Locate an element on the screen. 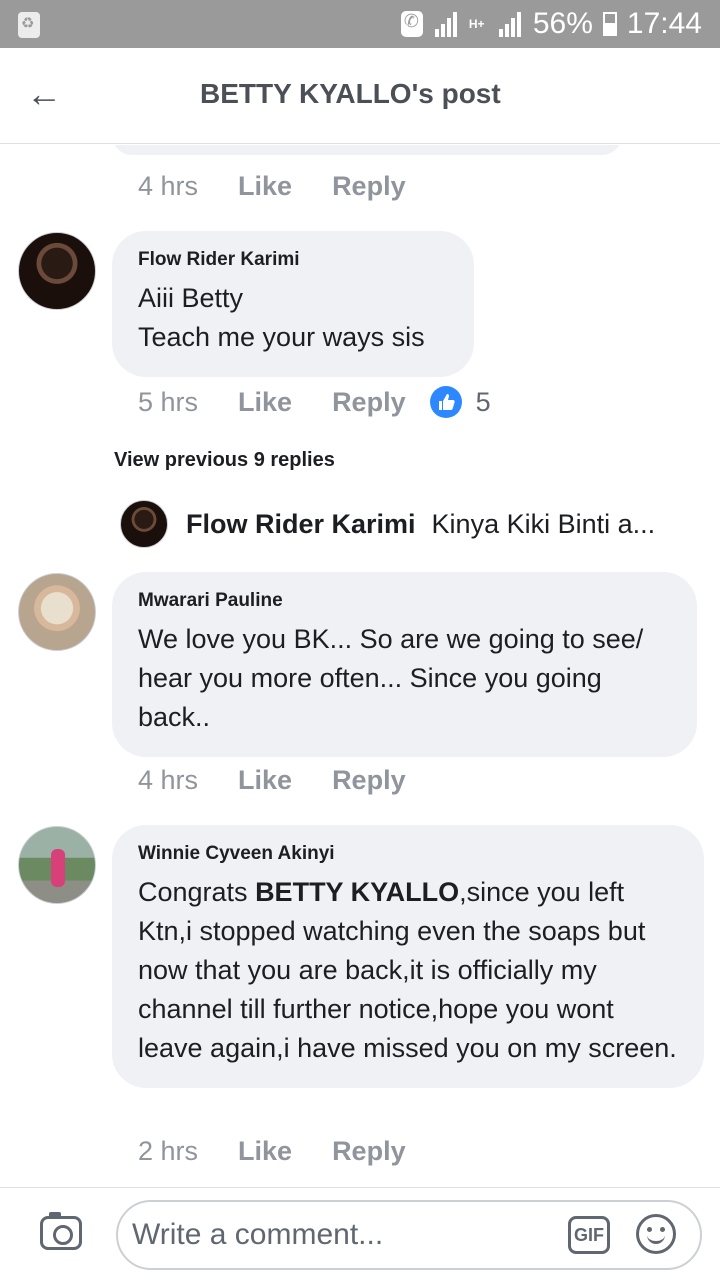 This screenshot has height=1280, width=720. clock: 17:44 is located at coordinates (664, 23).